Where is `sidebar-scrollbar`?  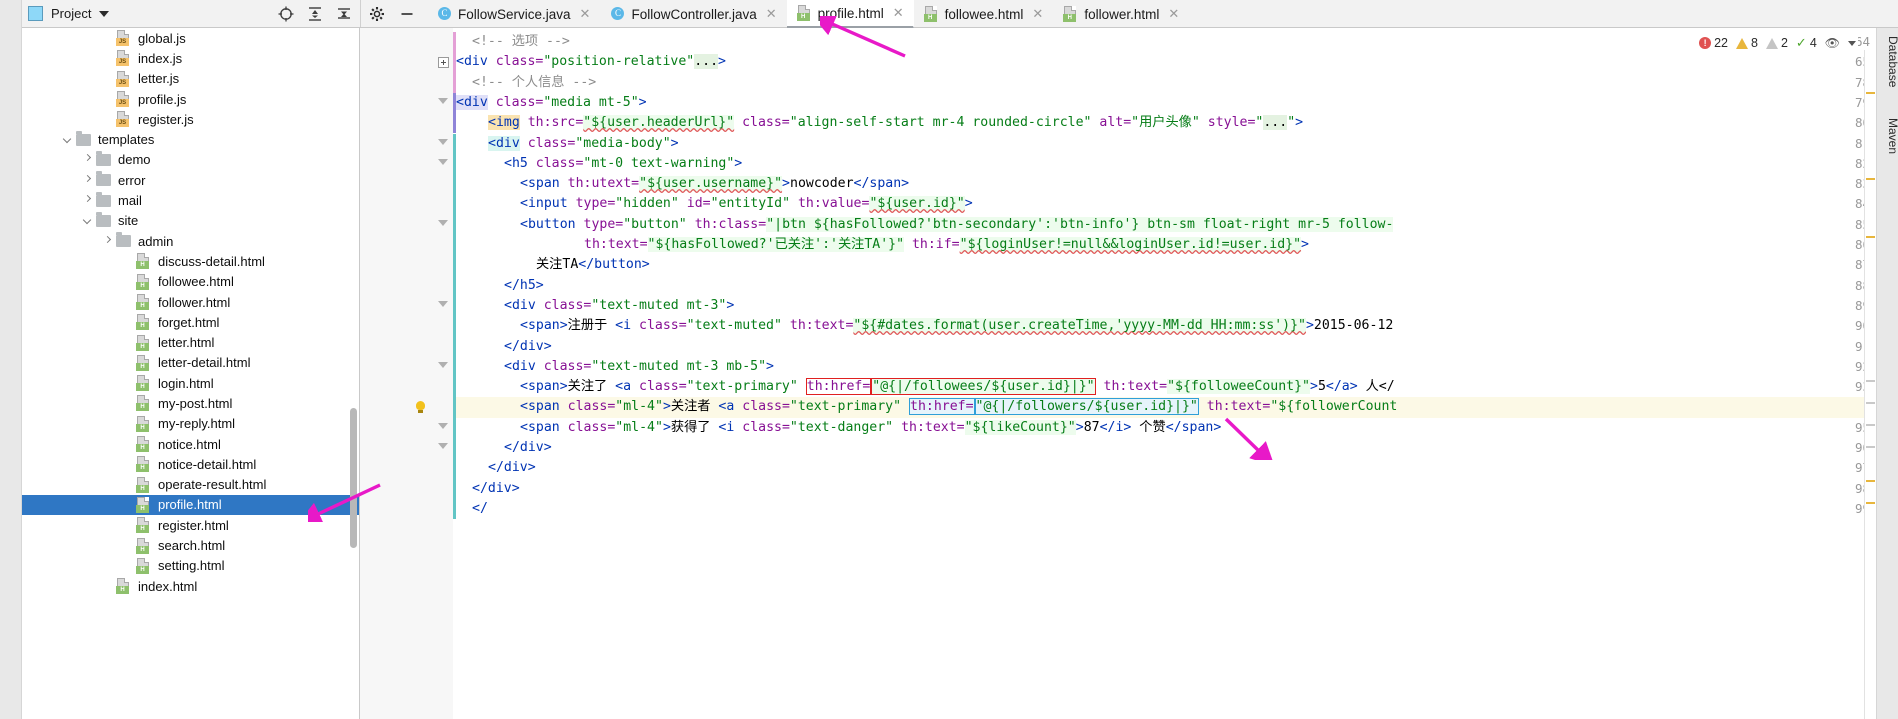
sidebar-scrollbar is located at coordinates (353, 478).